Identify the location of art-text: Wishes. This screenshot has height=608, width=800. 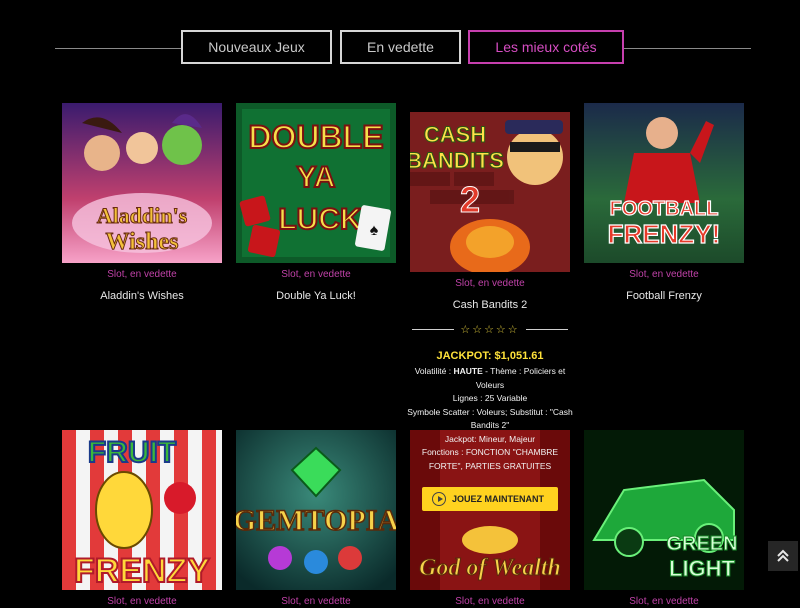
(142, 242).